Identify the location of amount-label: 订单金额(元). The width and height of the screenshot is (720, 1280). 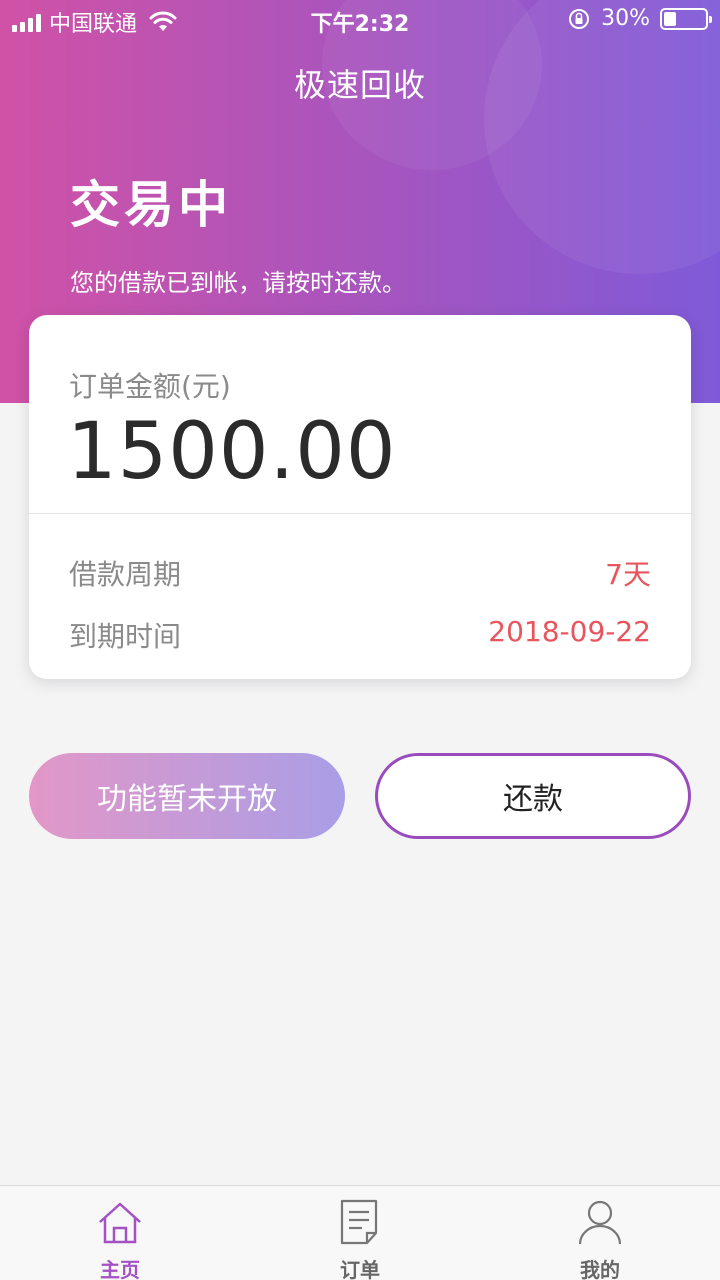
(150, 386).